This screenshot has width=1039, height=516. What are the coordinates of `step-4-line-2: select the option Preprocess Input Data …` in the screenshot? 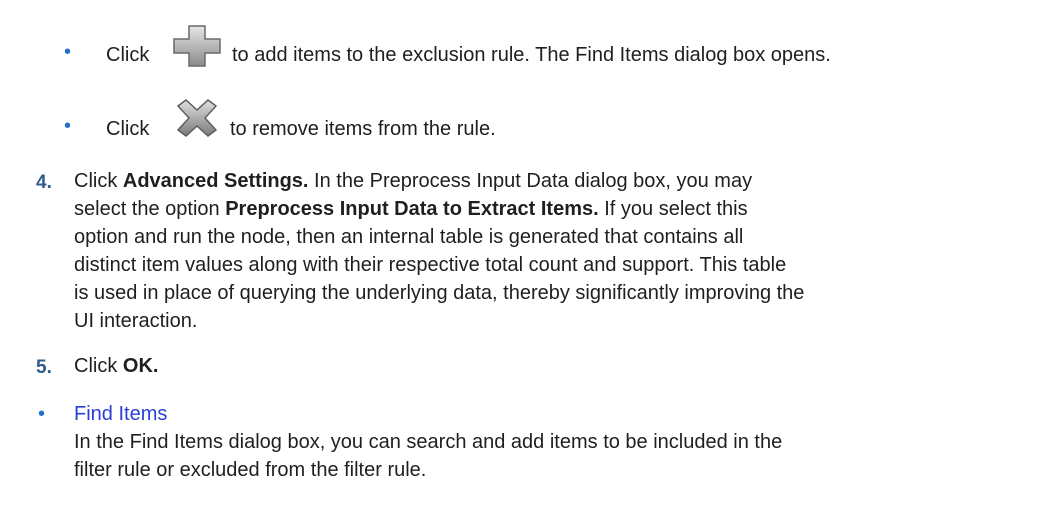 It's located at (411, 209).